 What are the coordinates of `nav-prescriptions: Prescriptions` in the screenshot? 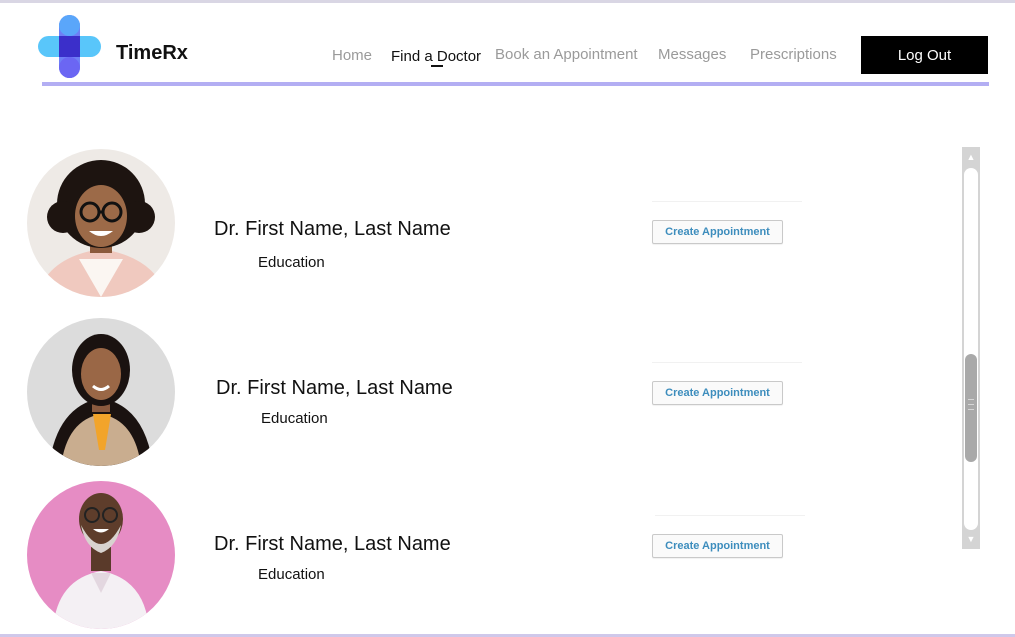 It's located at (793, 54).